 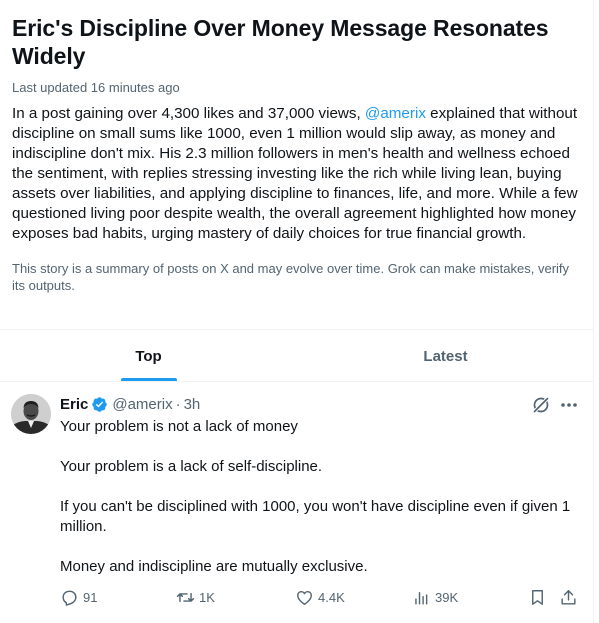 I want to click on views-button: 39K, so click(x=435, y=597).